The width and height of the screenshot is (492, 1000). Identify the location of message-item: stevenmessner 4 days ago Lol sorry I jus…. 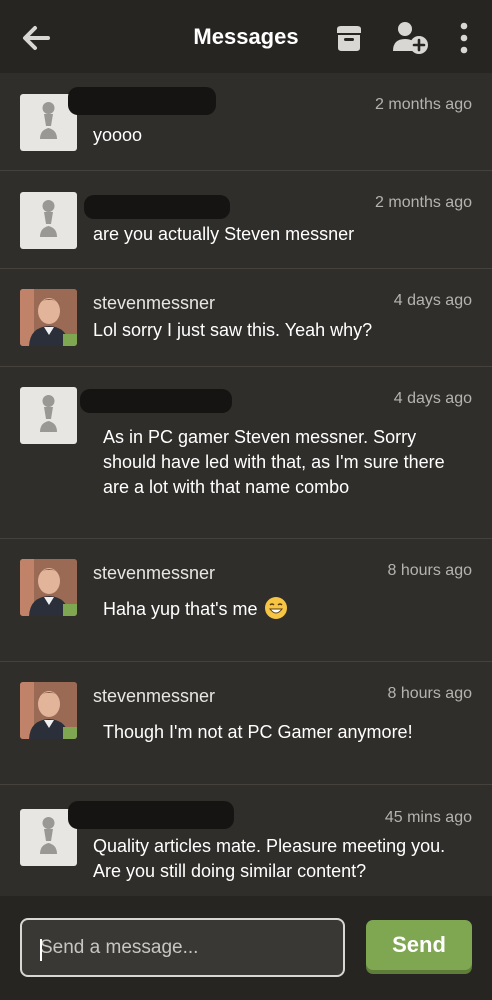
(246, 318).